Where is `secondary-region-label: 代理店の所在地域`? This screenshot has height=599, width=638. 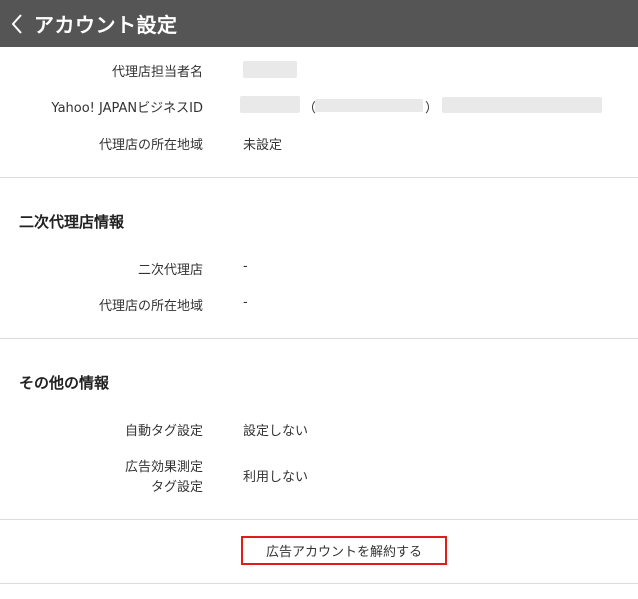
secondary-region-label: 代理店の所在地域 is located at coordinates (150, 306).